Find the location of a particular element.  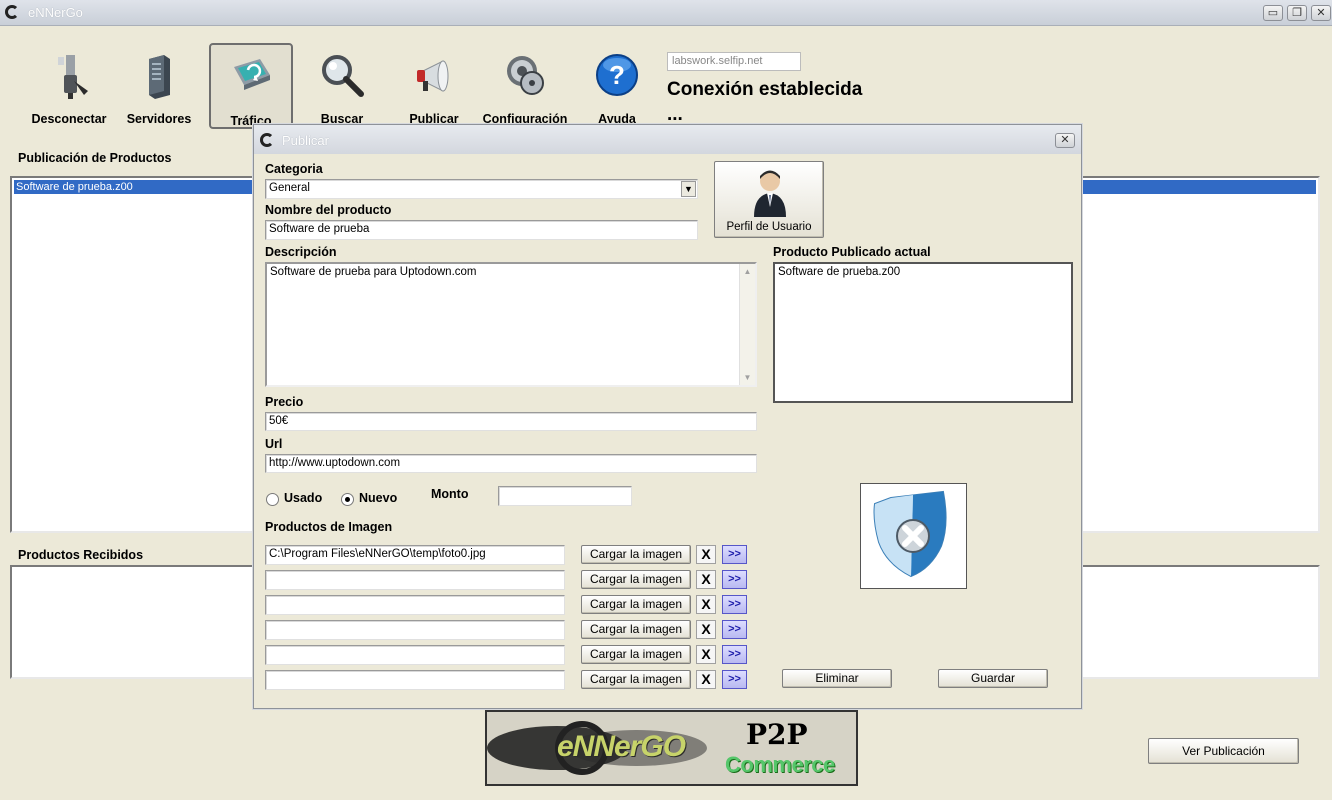

toolbar-trafico-button: Tráfico is located at coordinates (251, 86).